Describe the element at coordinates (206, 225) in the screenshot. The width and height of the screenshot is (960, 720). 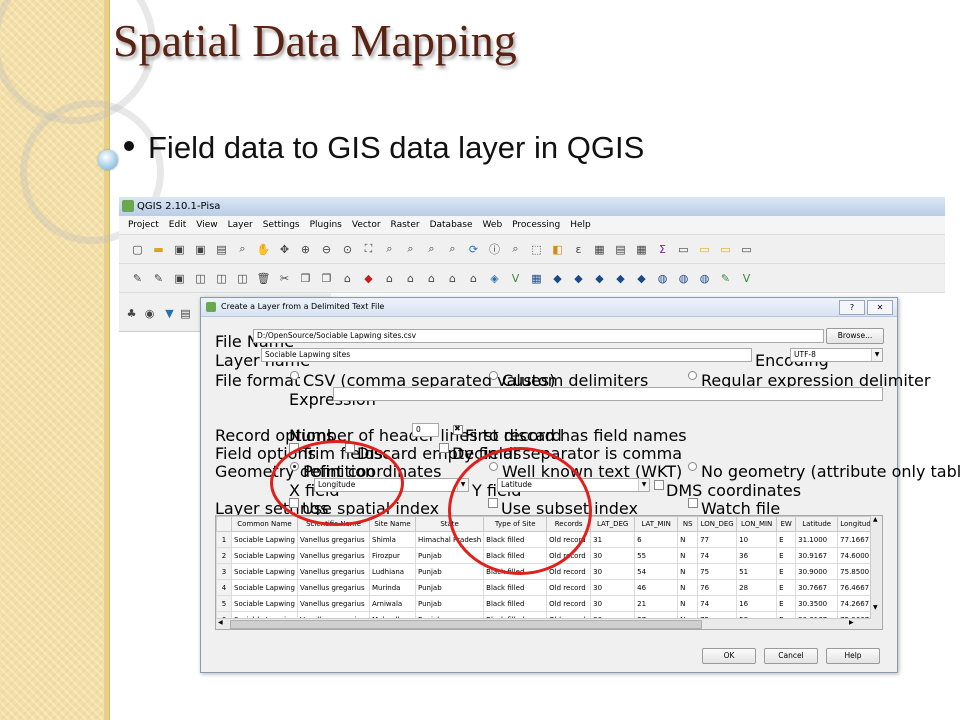
I see `menu-view: View` at that location.